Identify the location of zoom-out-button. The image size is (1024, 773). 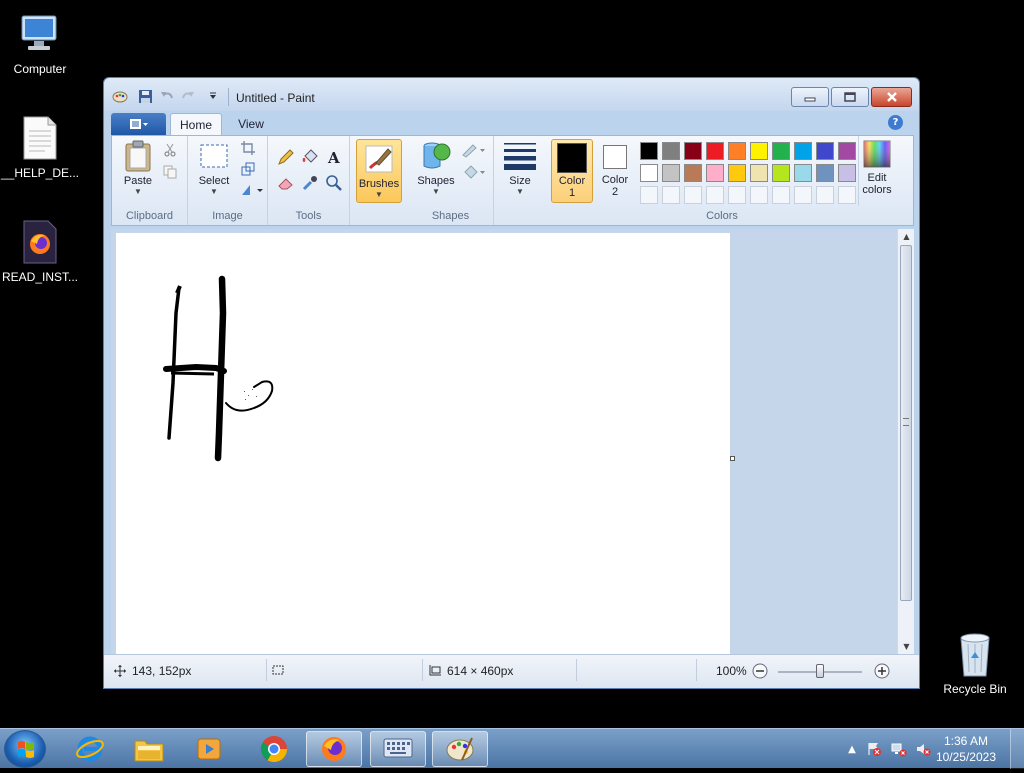
(760, 671).